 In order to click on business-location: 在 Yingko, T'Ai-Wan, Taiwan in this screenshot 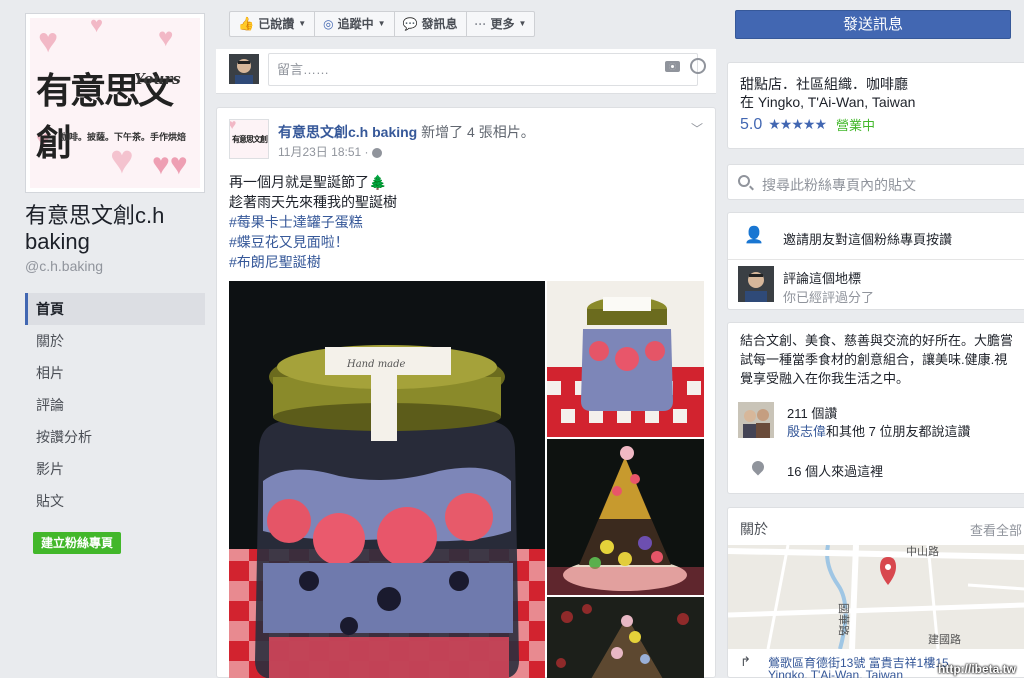, I will do `click(828, 102)`.